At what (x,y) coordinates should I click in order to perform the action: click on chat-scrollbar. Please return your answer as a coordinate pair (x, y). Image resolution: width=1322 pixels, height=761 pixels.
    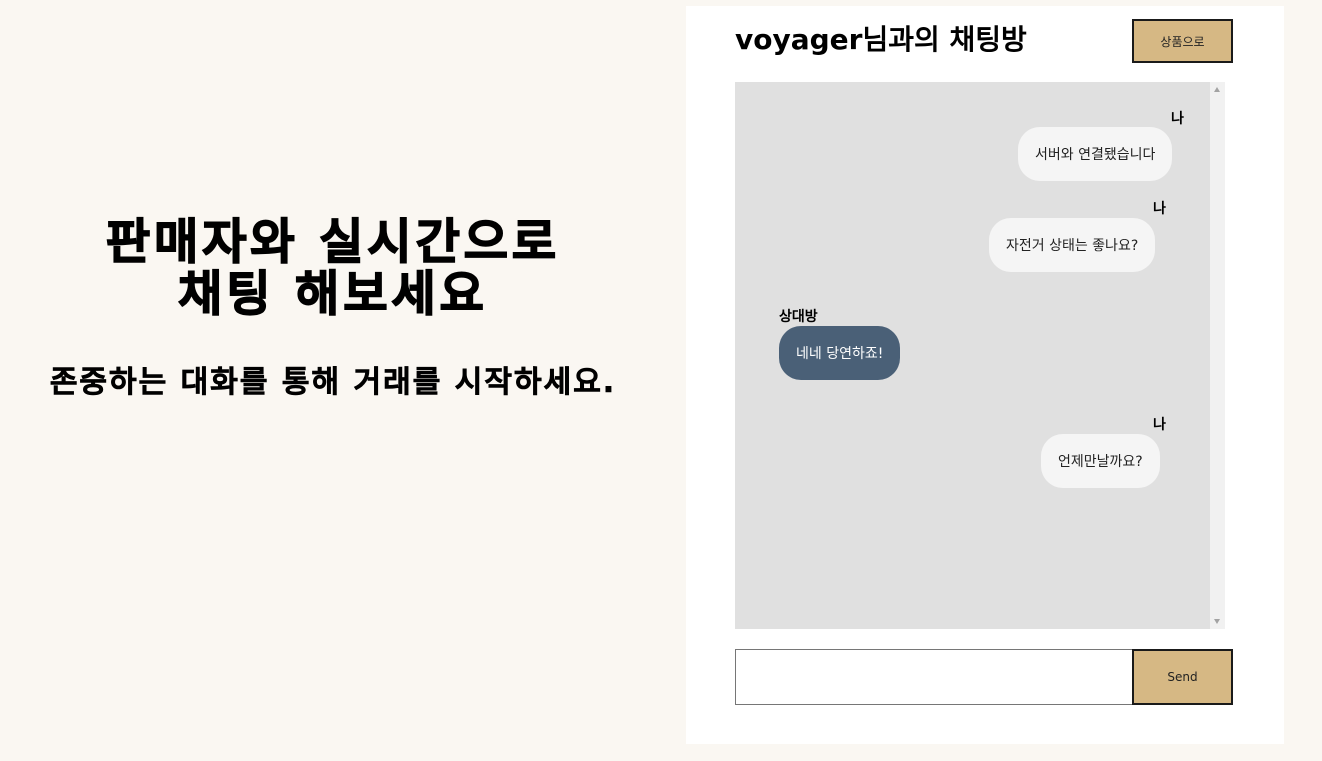
    Looking at the image, I should click on (1217, 355).